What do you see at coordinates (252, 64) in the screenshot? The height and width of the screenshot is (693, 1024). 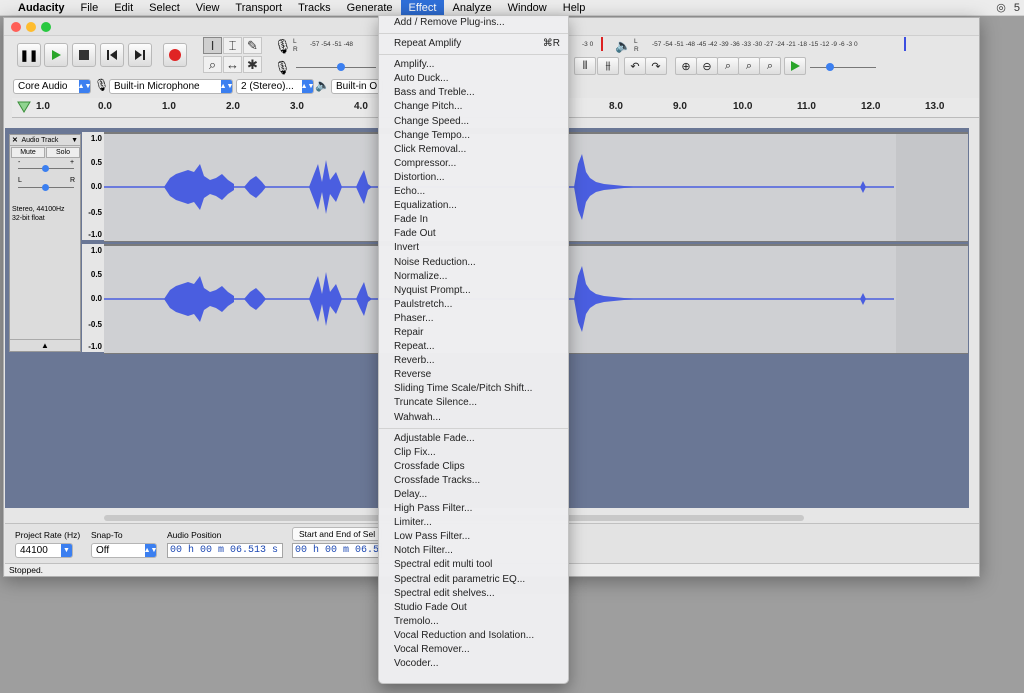 I see `multi-tool: ✱` at bounding box center [252, 64].